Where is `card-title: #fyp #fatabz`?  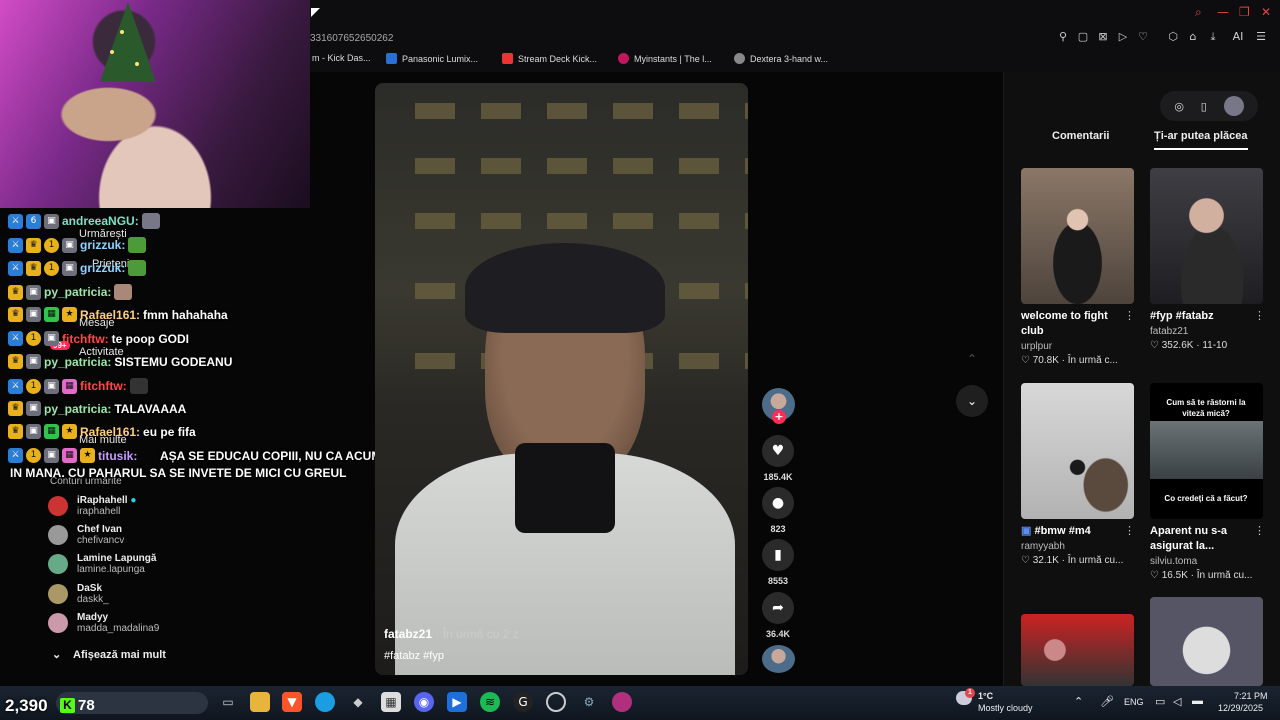 card-title: #fyp #fatabz is located at coordinates (1204, 316).